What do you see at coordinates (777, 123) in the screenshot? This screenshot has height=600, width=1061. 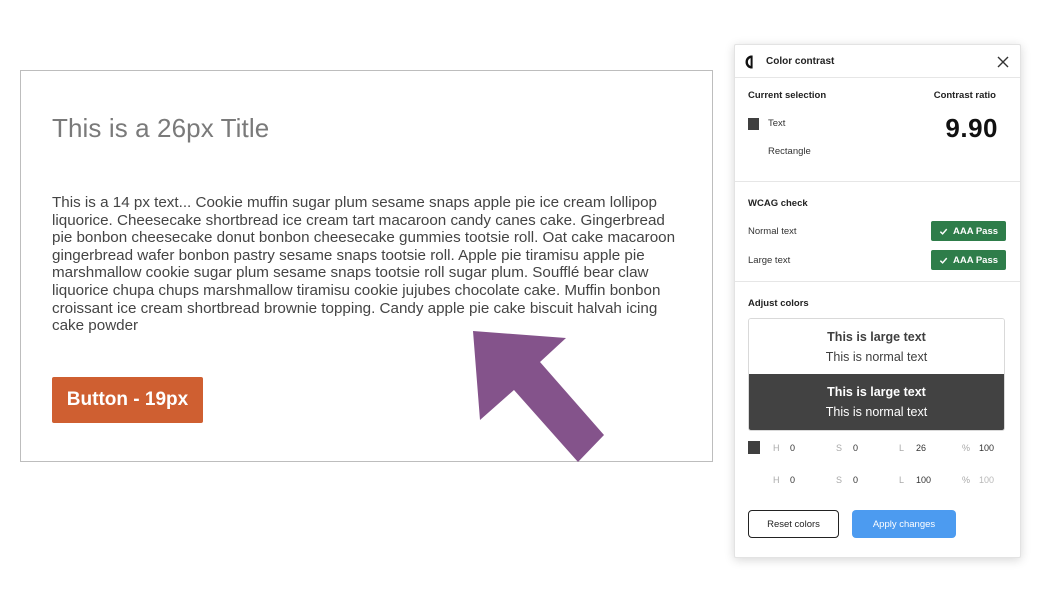 I see `selection-text-label: Text` at bounding box center [777, 123].